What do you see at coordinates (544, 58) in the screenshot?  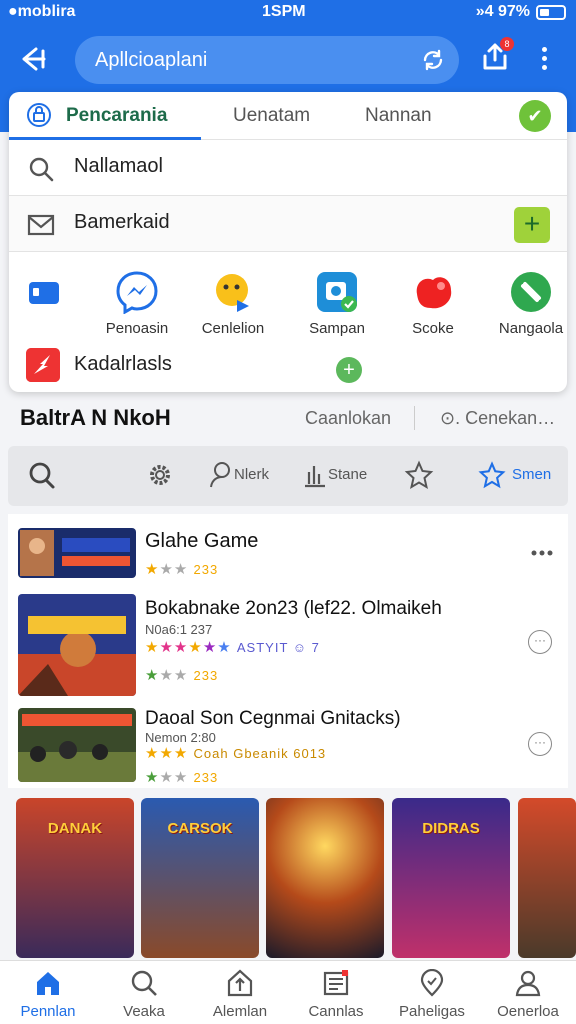 I see `more-options-icon` at bounding box center [544, 58].